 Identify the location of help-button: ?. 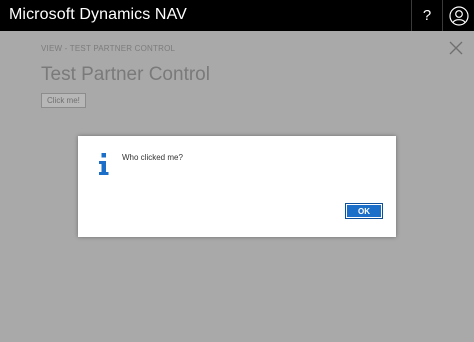
(426, 15).